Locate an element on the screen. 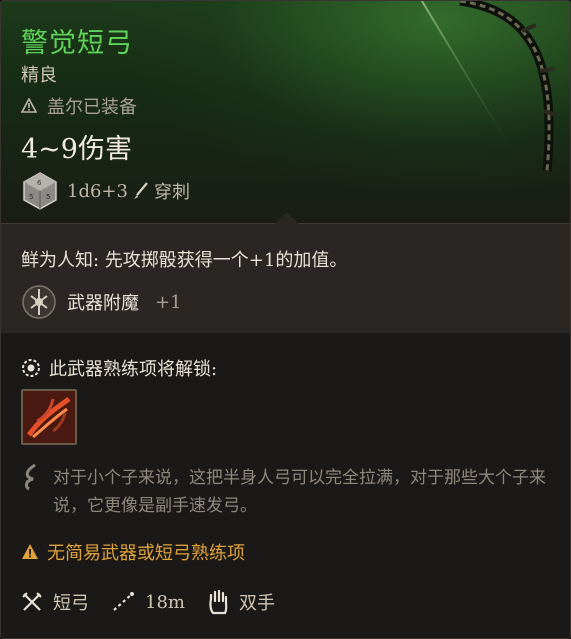  equipped-status: 盖尔已装备 is located at coordinates (79, 106).